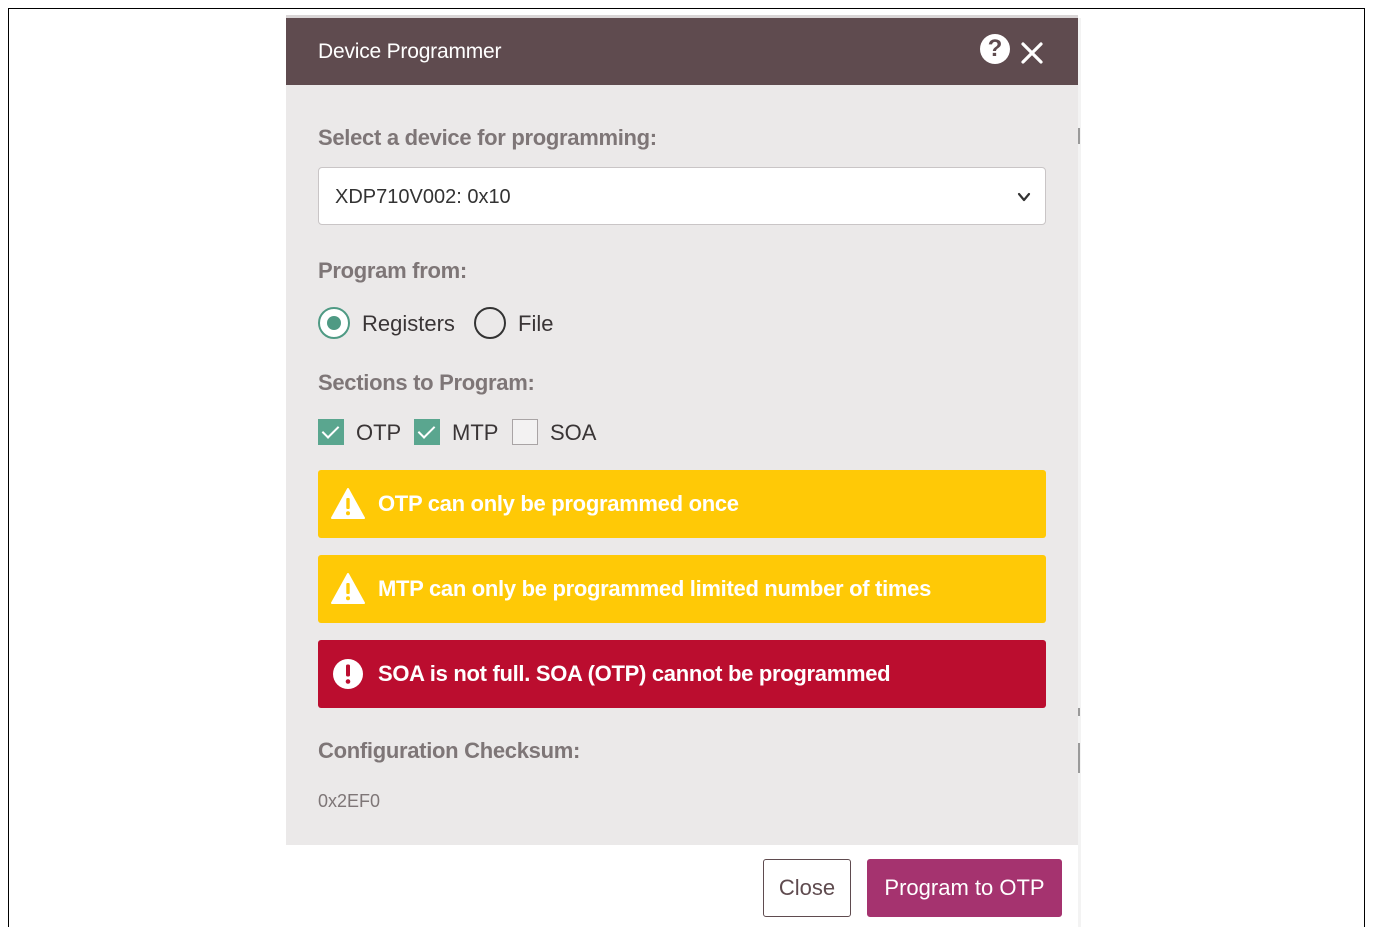 The width and height of the screenshot is (1373, 927). What do you see at coordinates (378, 433) in the screenshot?
I see `checkbox-otp-label: OTP` at bounding box center [378, 433].